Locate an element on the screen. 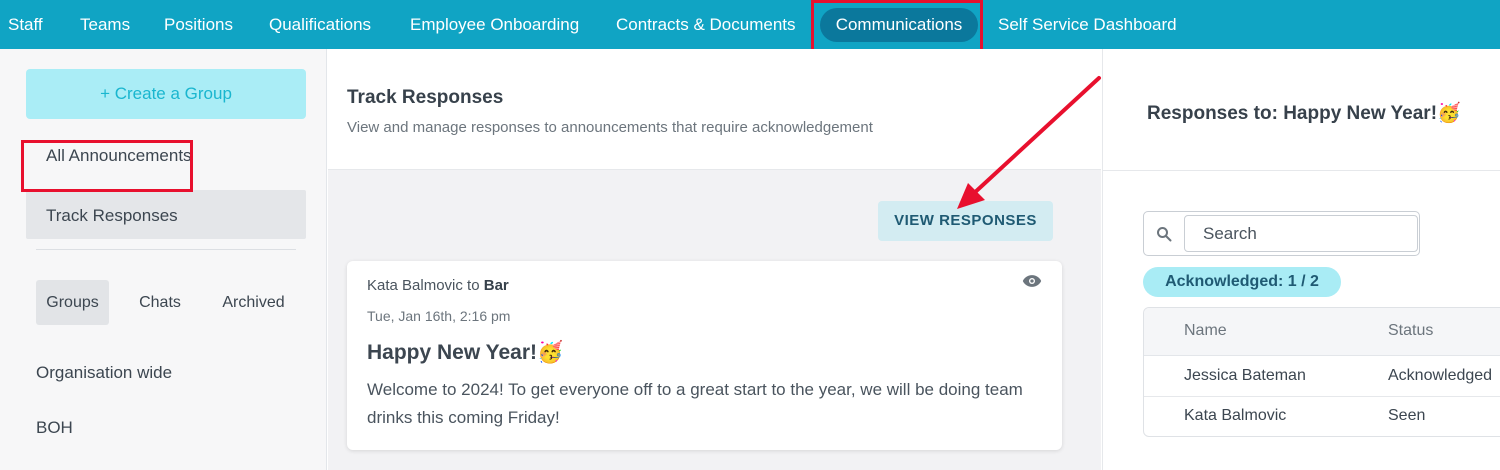 This screenshot has height=470, width=1500. track-responses-link: Track Responses is located at coordinates (112, 216).